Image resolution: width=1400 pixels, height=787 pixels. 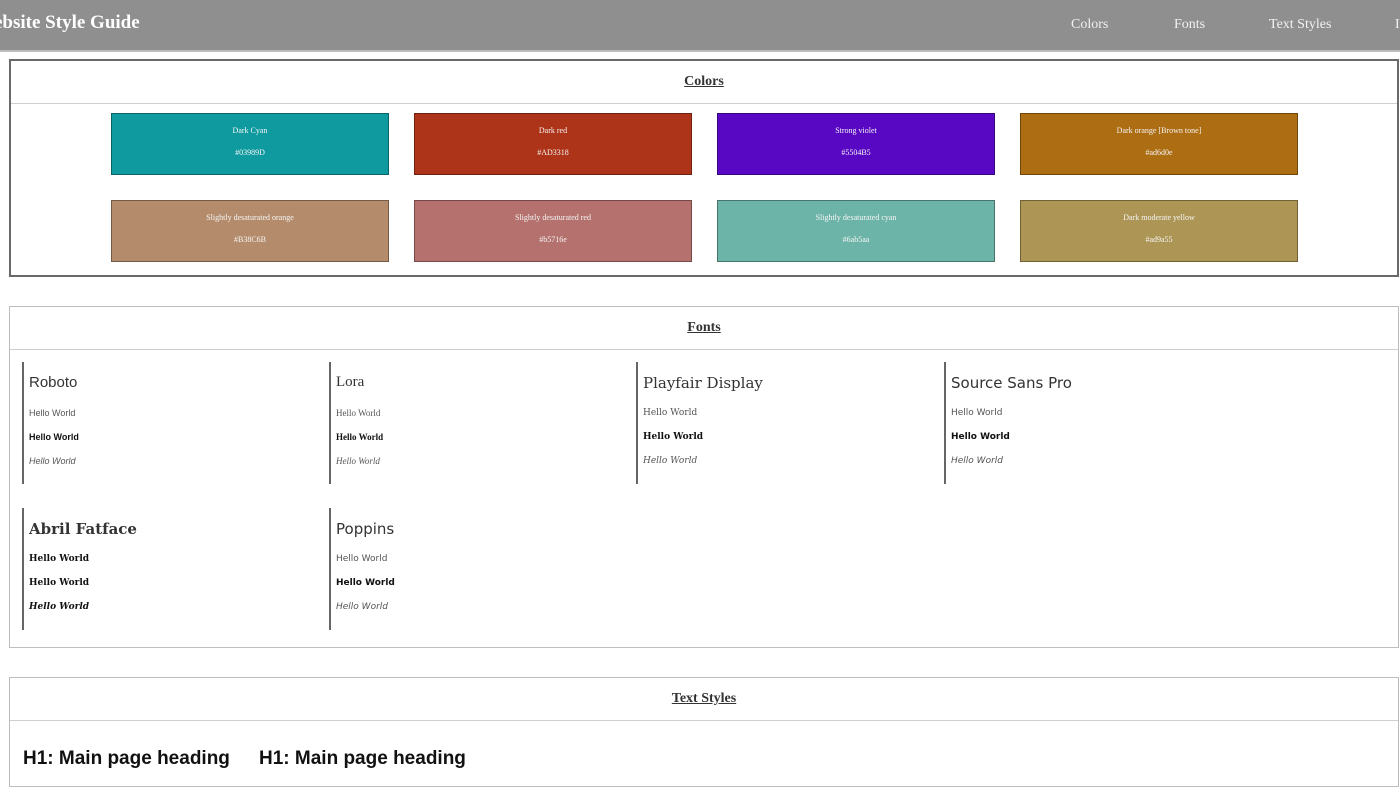 What do you see at coordinates (250, 217) in the screenshot?
I see `color-name: Slightly desaturated orange` at bounding box center [250, 217].